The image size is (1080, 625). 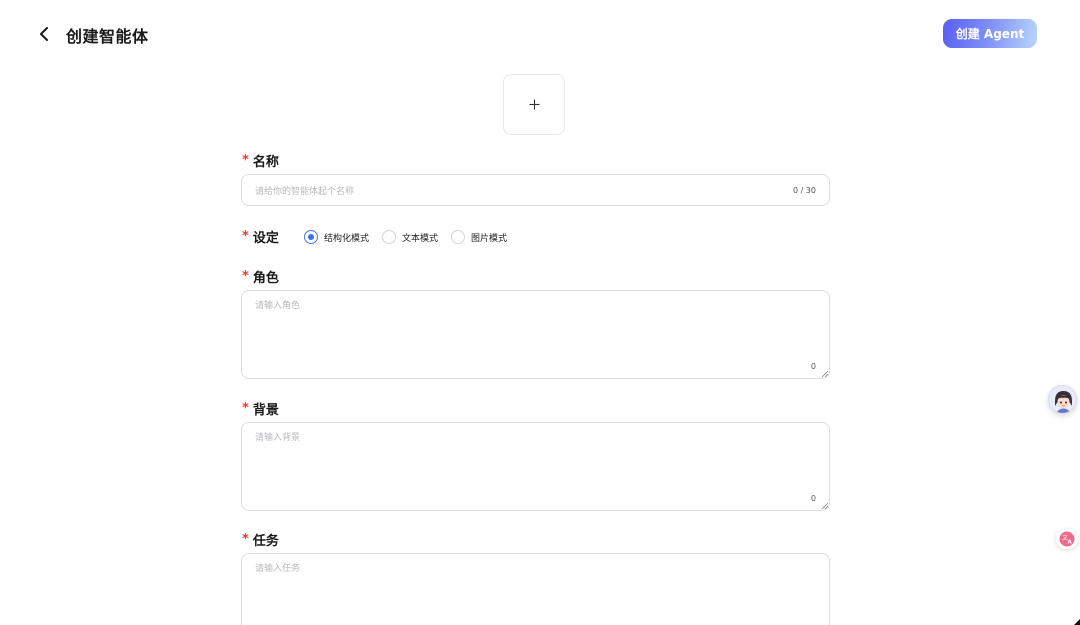 I want to click on plus-icon, so click(x=534, y=104).